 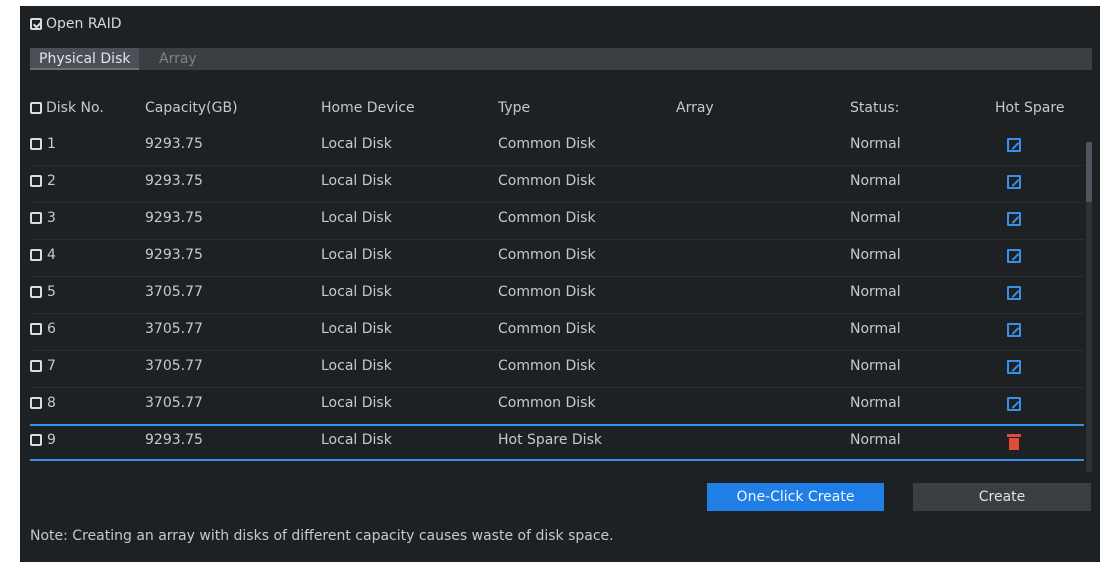 What do you see at coordinates (51, 255) in the screenshot?
I see `disk-no: 4` at bounding box center [51, 255].